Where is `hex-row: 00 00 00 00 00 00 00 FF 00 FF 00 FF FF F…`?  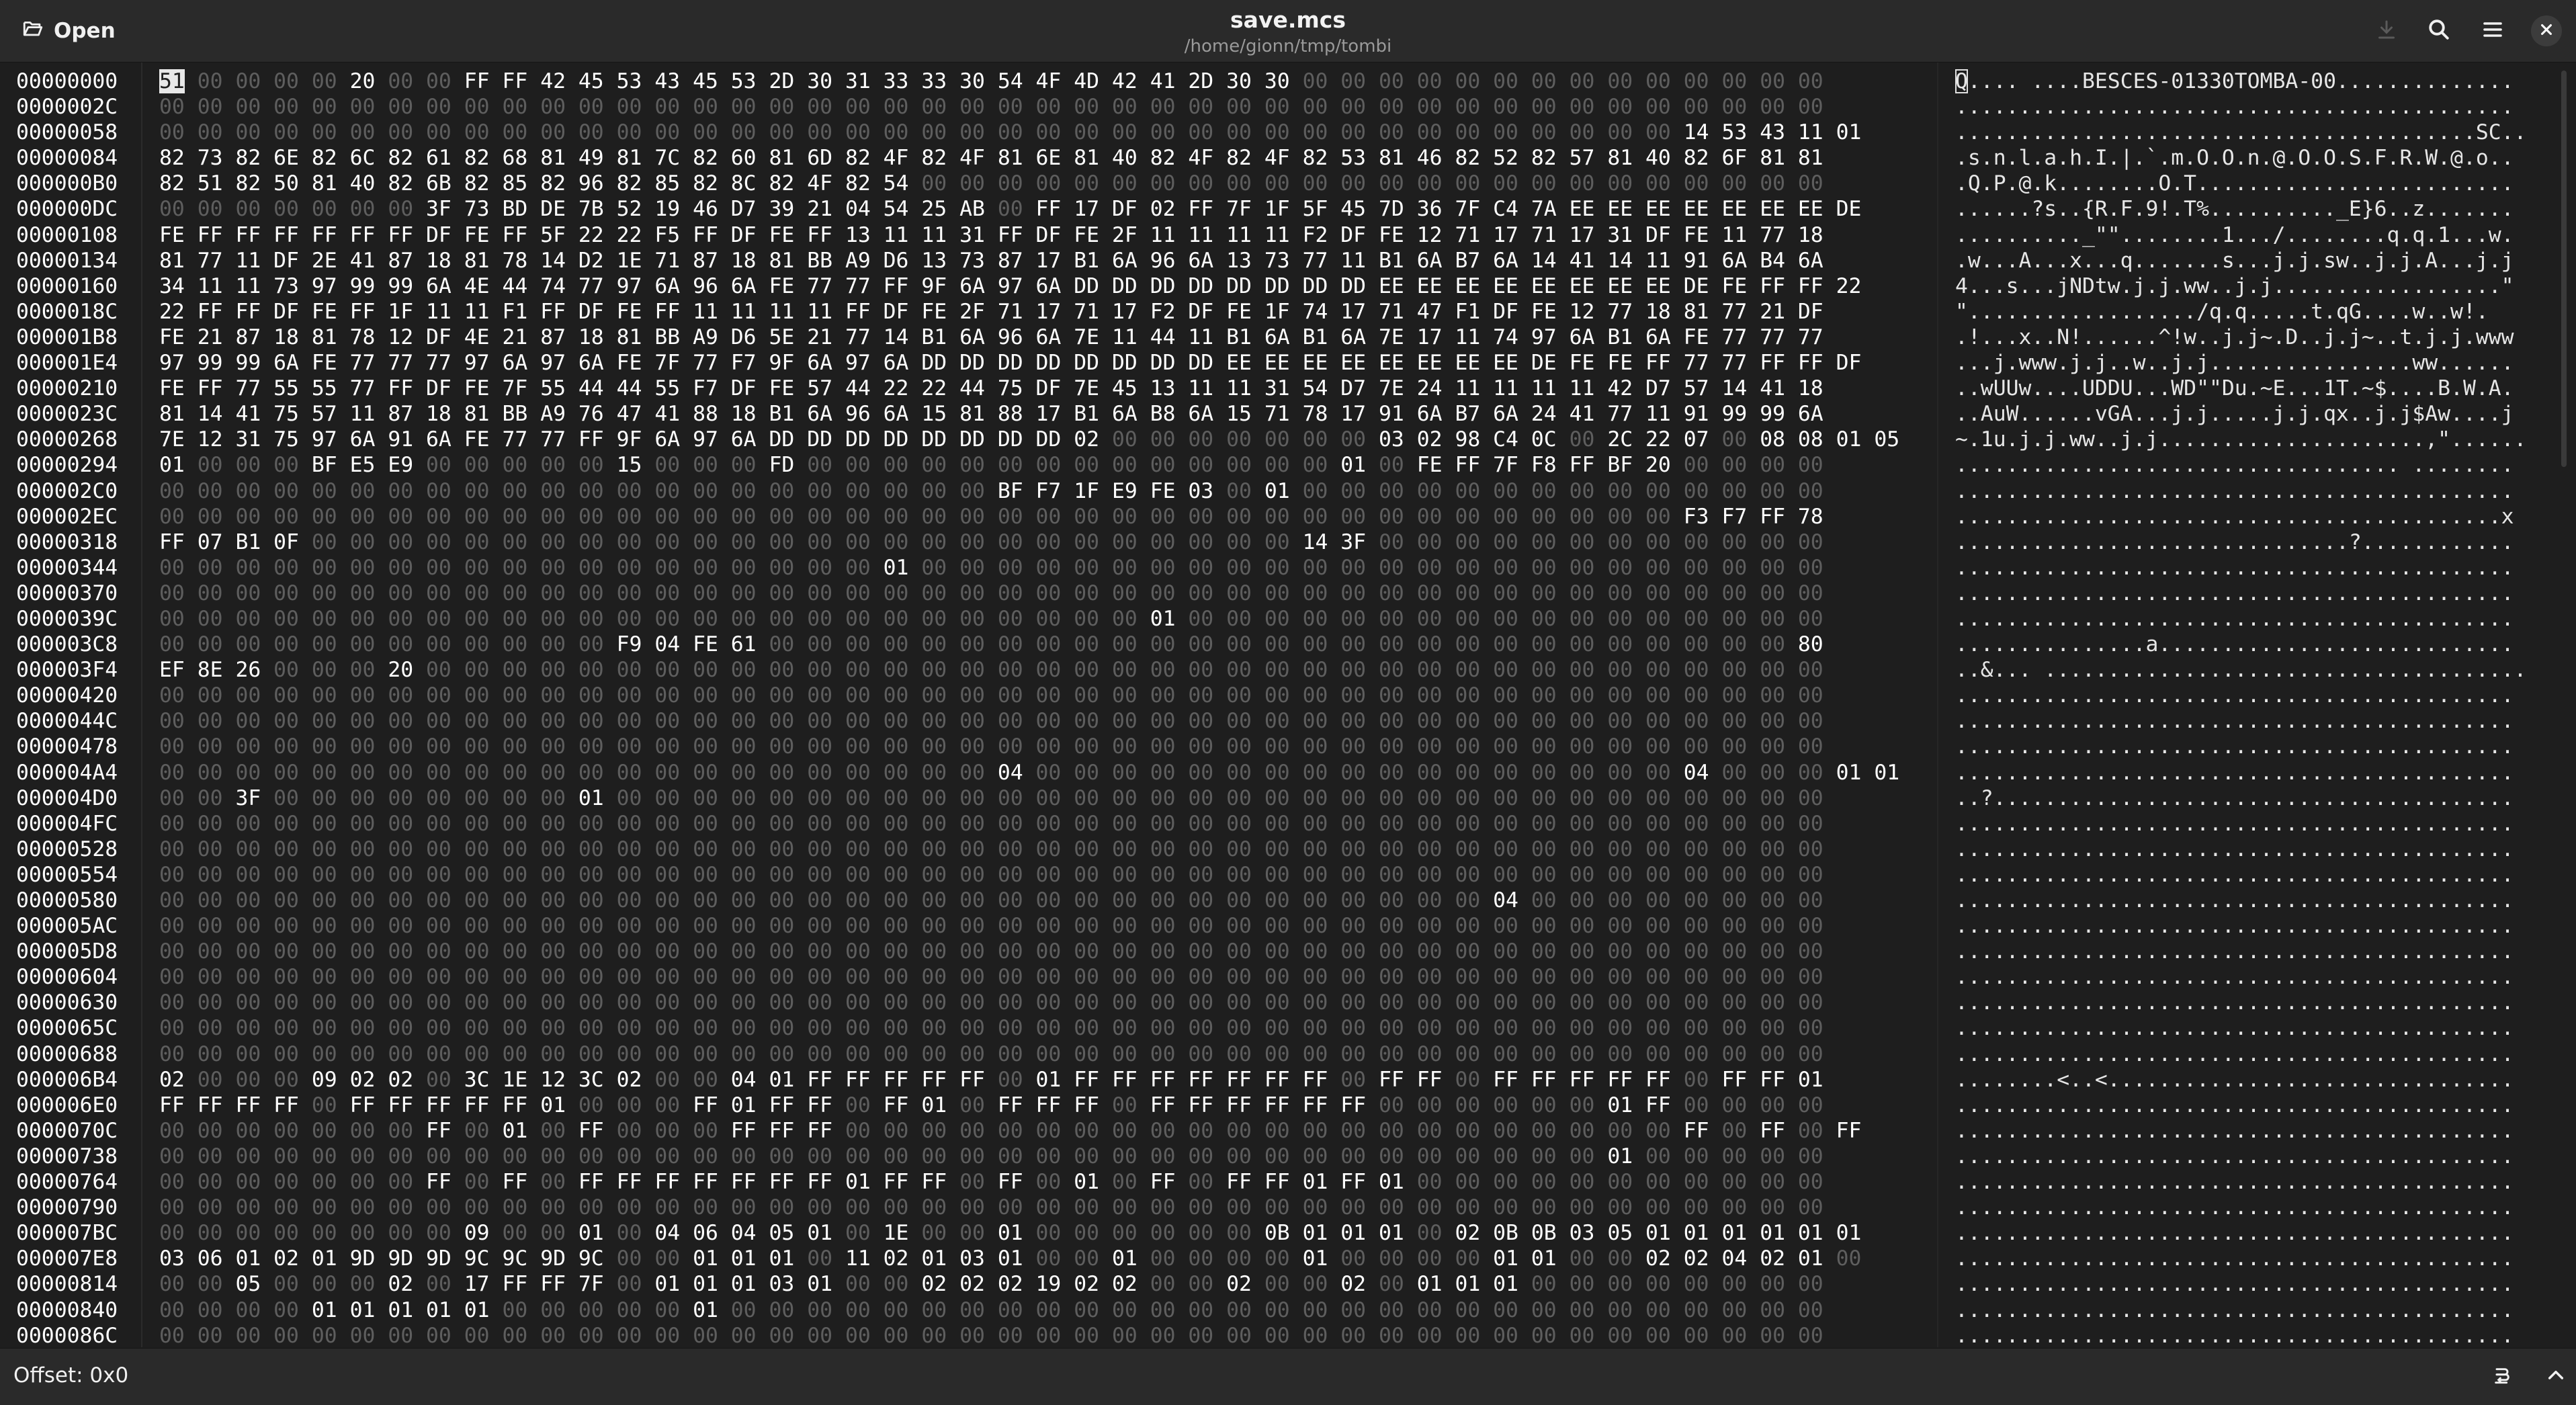
hex-row: 00 00 00 00 00 00 00 FF 00 FF 00 FF FF F… is located at coordinates (1029, 1182).